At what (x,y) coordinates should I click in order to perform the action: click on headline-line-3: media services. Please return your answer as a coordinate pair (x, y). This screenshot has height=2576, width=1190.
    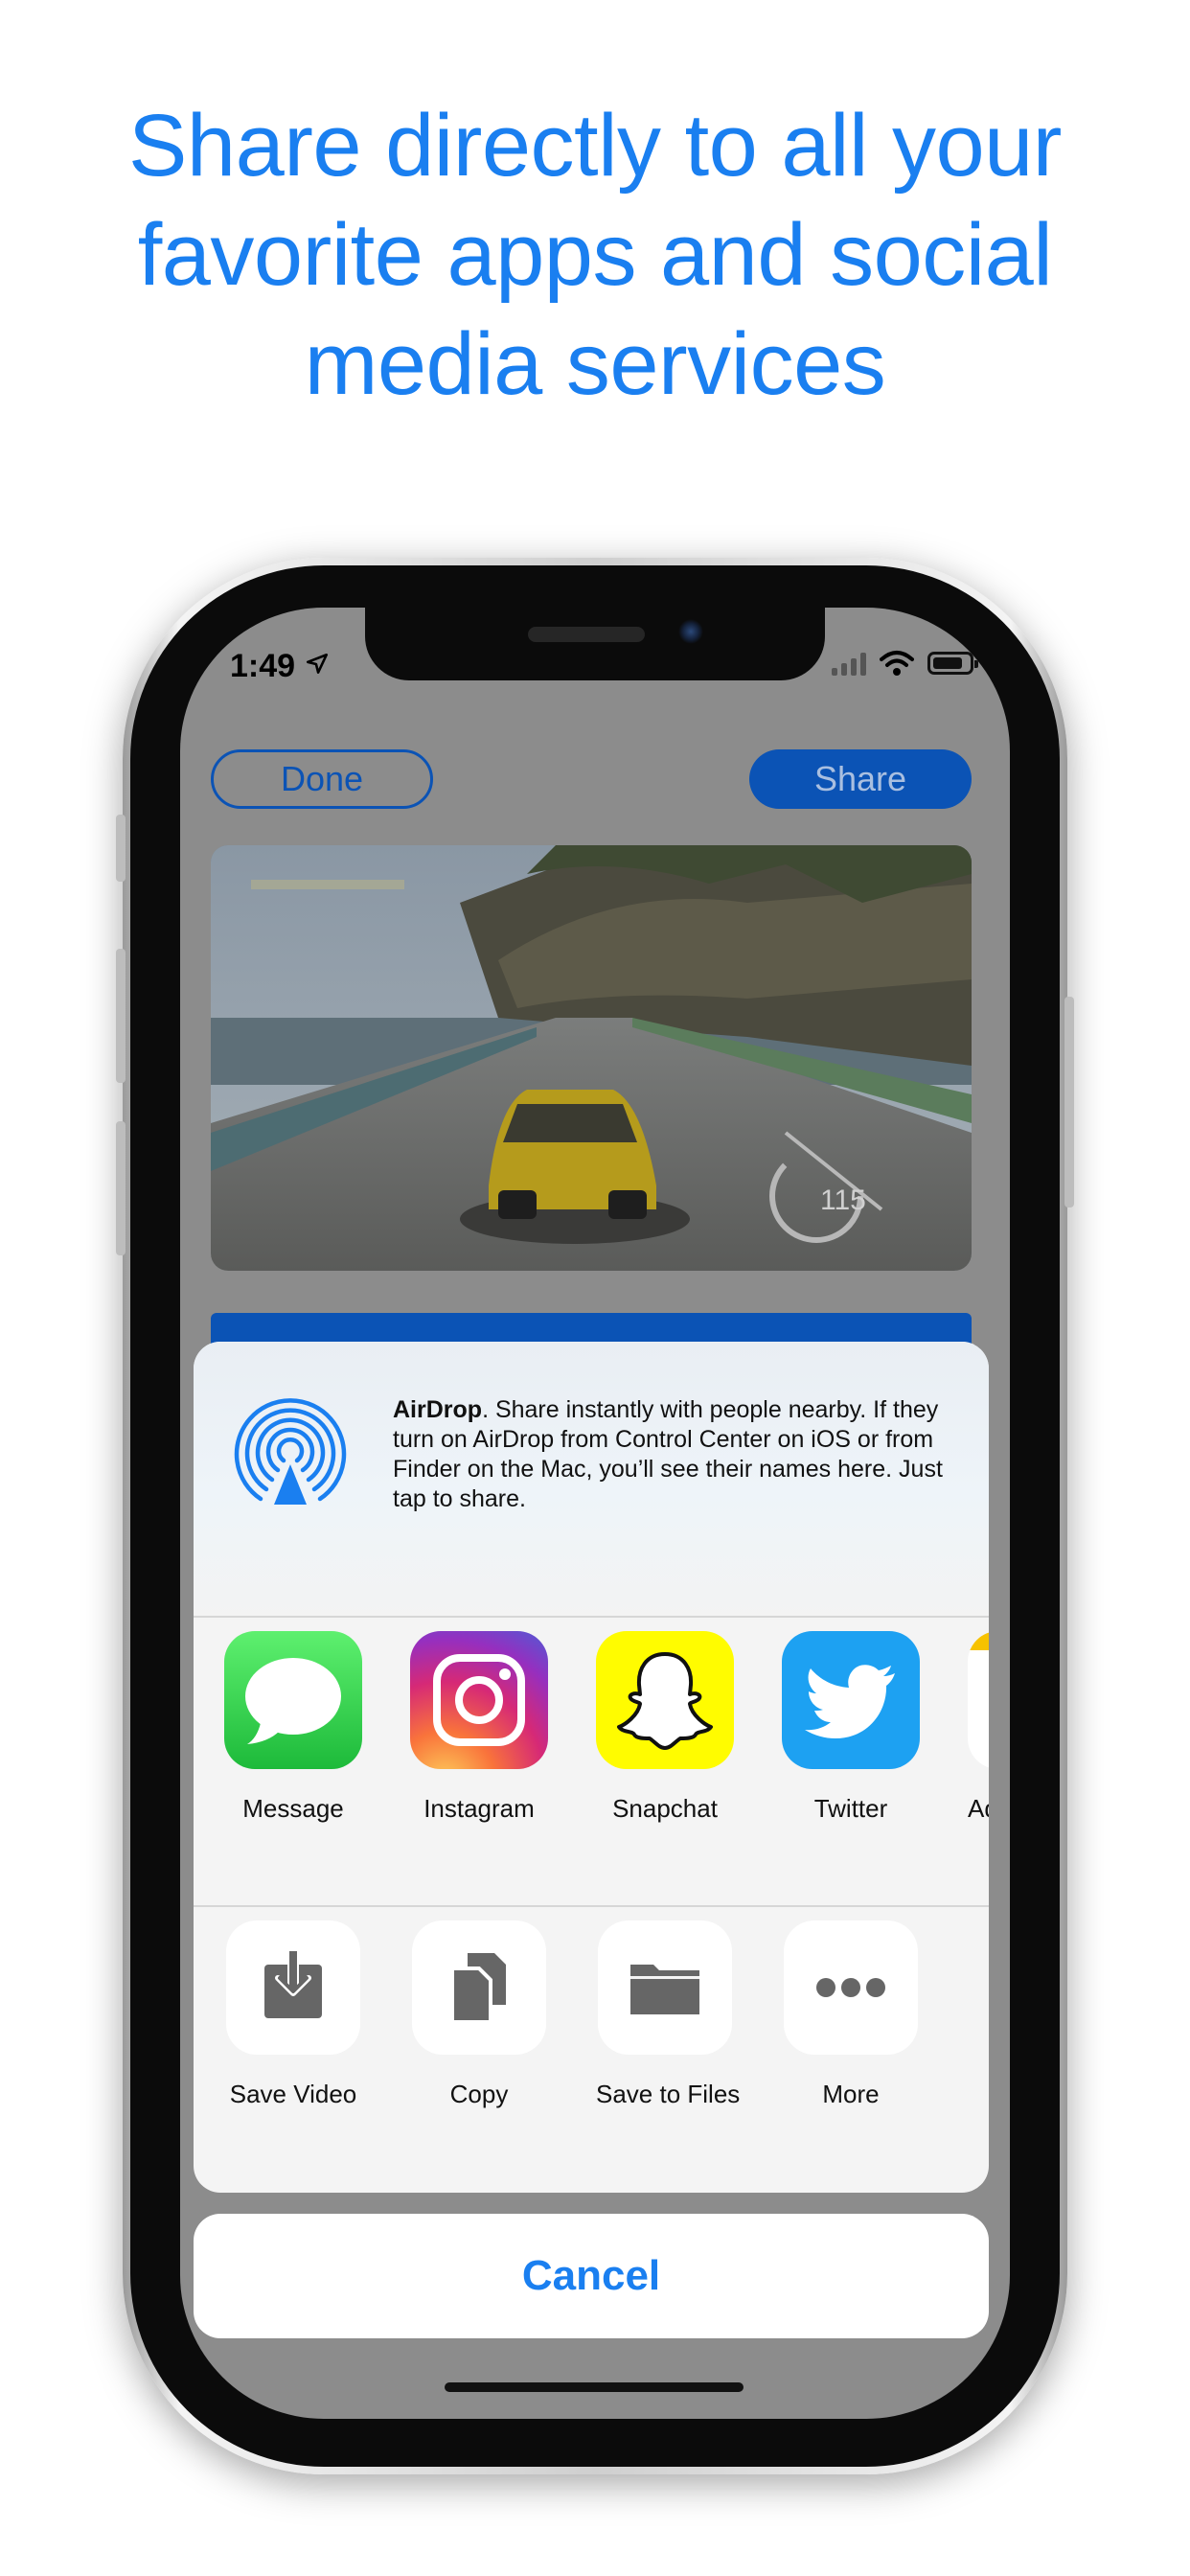
    Looking at the image, I should click on (595, 364).